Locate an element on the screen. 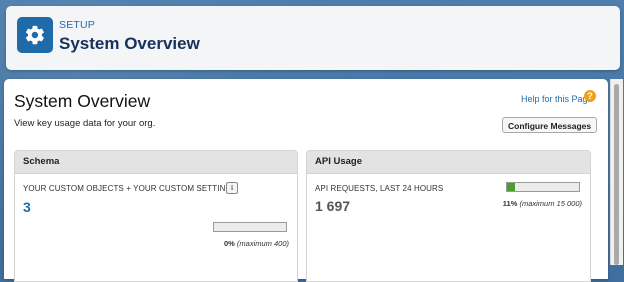  setup-gear-tile is located at coordinates (35, 35).